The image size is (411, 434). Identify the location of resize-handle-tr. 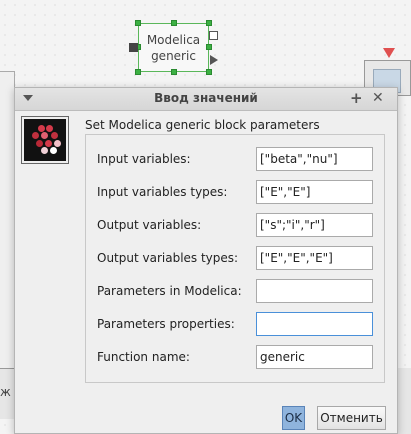
(209, 23).